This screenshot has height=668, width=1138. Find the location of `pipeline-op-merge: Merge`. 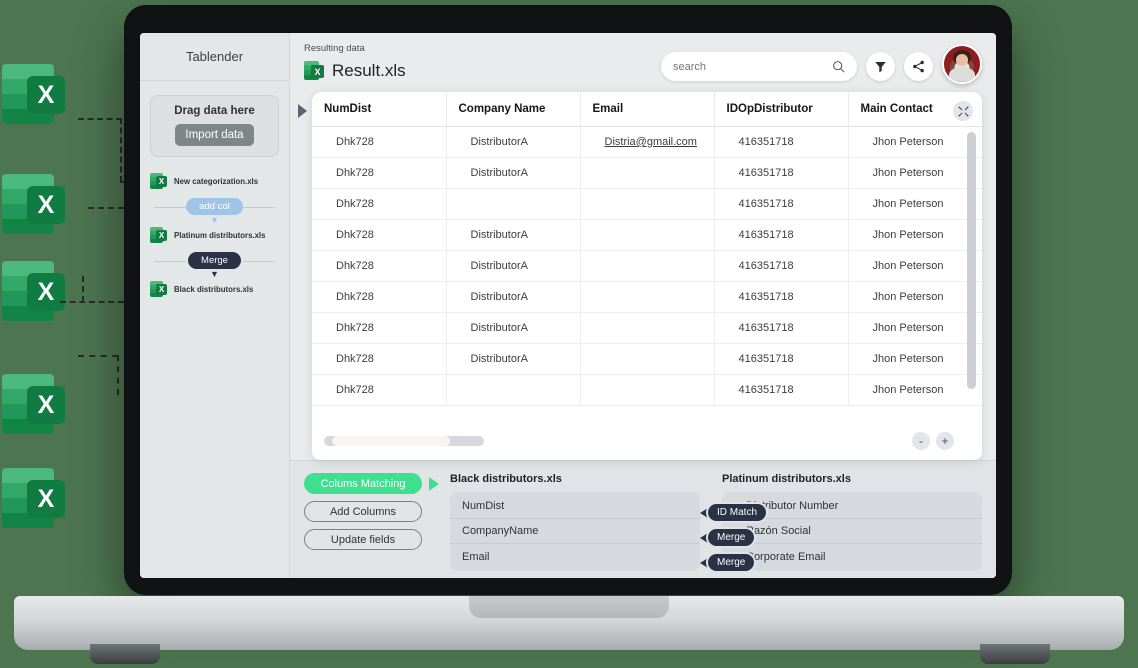

pipeline-op-merge: Merge is located at coordinates (214, 260).